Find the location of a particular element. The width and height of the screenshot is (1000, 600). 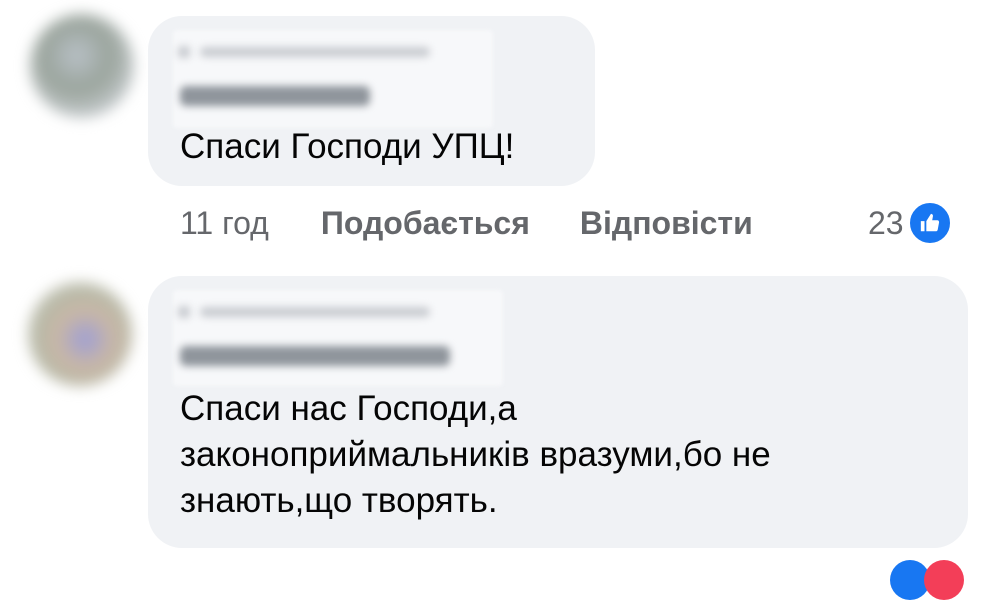

comment-bubble: Спаси Господи УПЦ! is located at coordinates (371, 101).